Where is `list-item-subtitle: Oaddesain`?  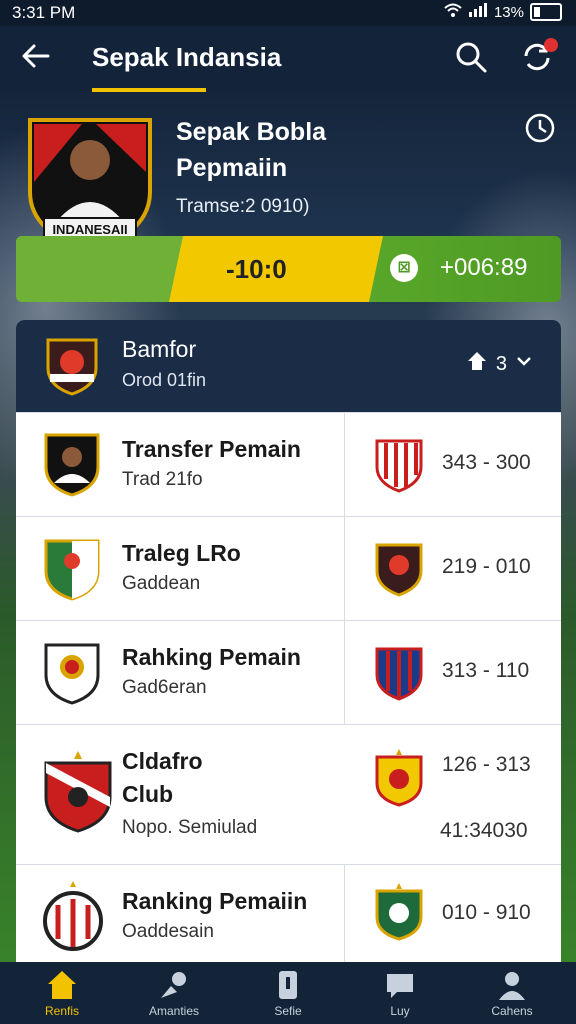 list-item-subtitle: Oaddesain is located at coordinates (168, 931).